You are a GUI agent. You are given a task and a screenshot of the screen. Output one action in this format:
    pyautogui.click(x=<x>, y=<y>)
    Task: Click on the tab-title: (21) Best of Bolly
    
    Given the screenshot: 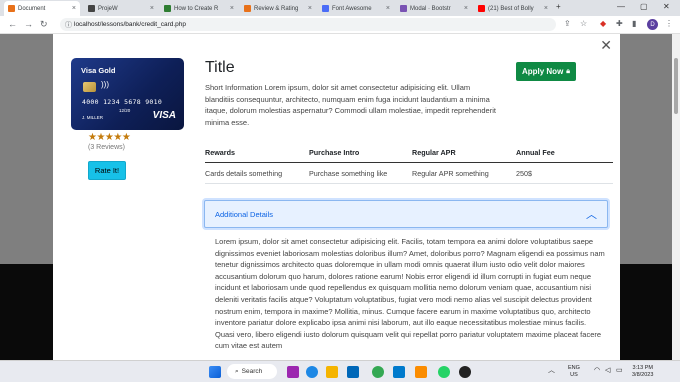 What is the action you would take?
    pyautogui.click(x=511, y=8)
    